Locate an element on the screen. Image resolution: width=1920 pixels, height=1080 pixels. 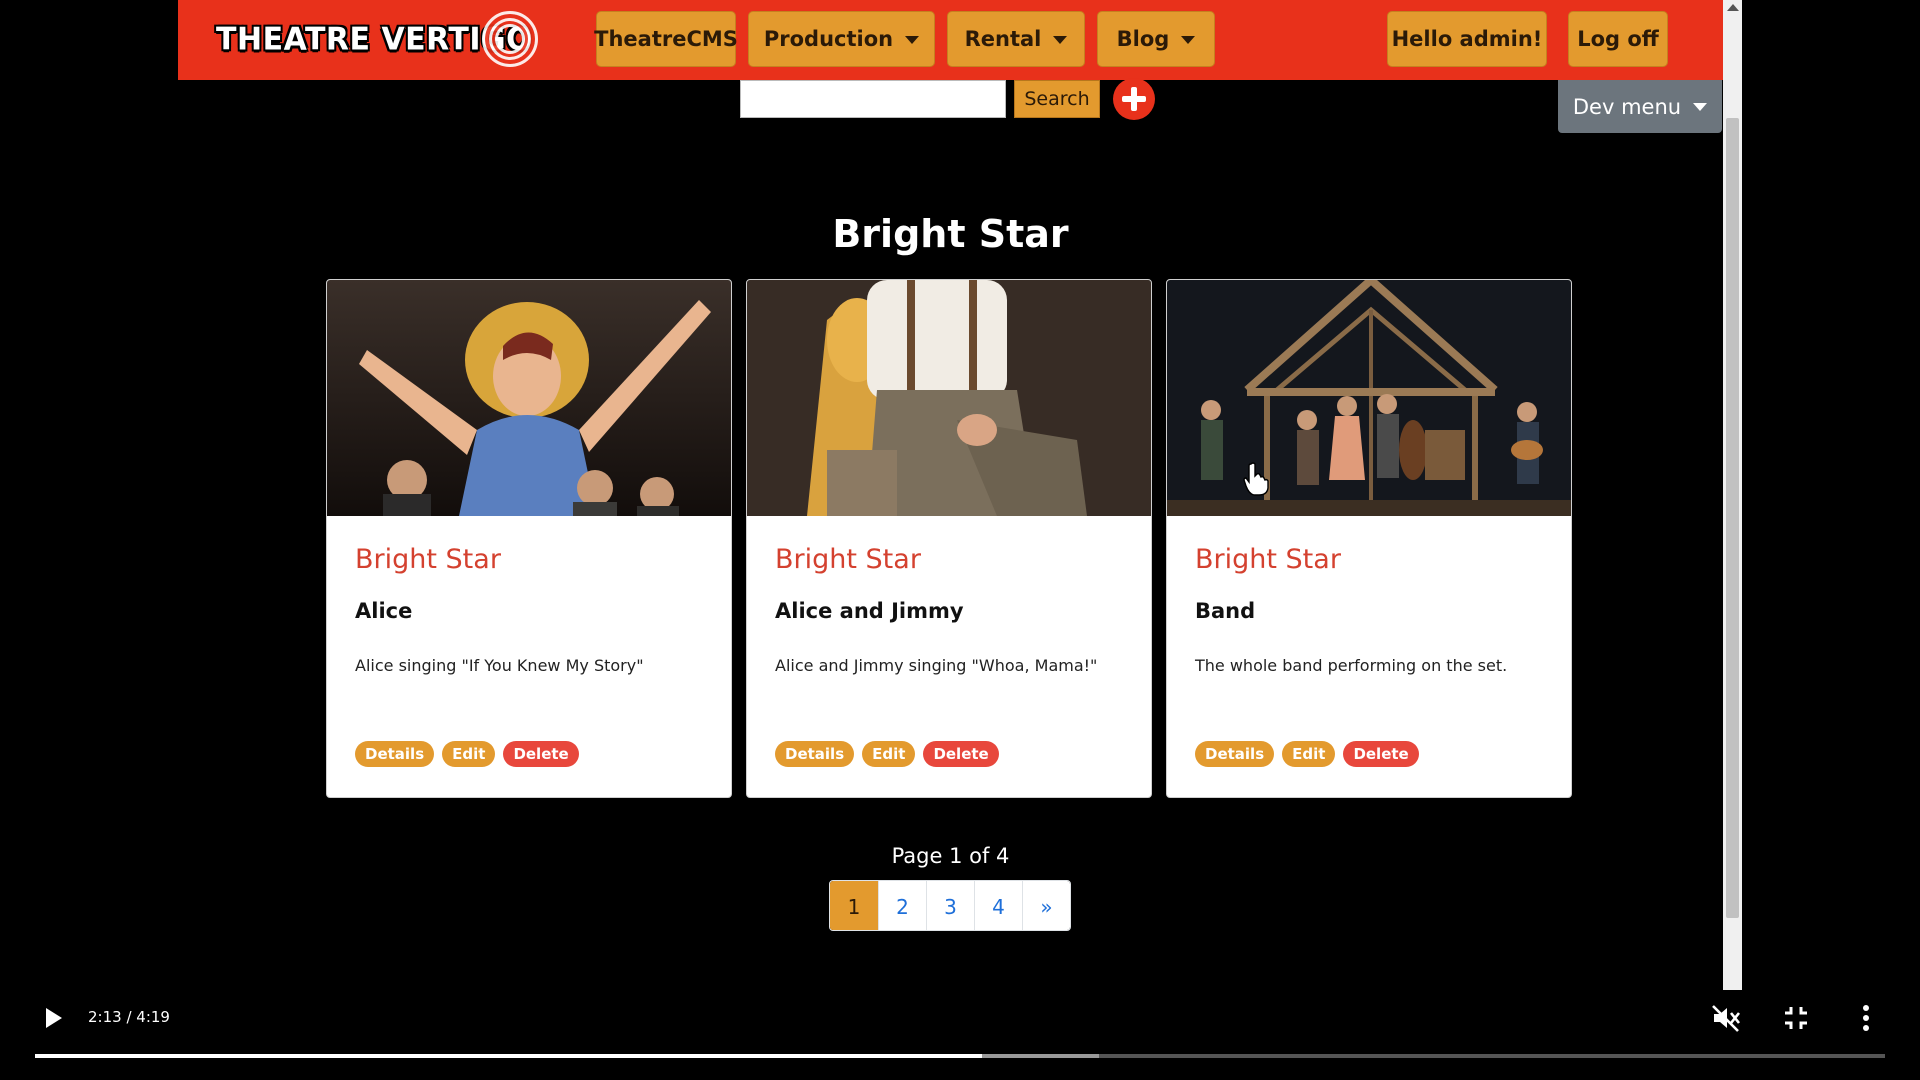
log-off-label: Log off is located at coordinates (1618, 39).